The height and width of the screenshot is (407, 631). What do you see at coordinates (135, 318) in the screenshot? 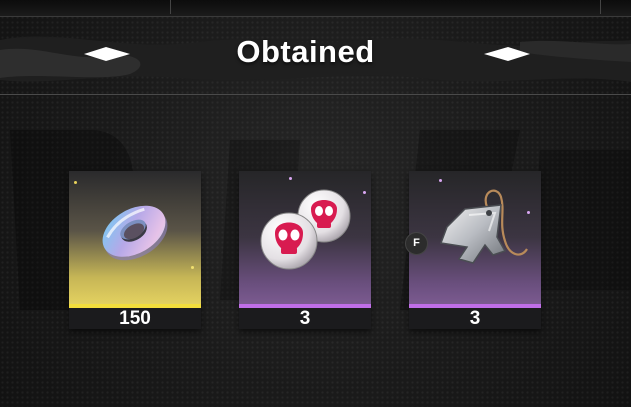
I see `reward-quantity: 150` at bounding box center [135, 318].